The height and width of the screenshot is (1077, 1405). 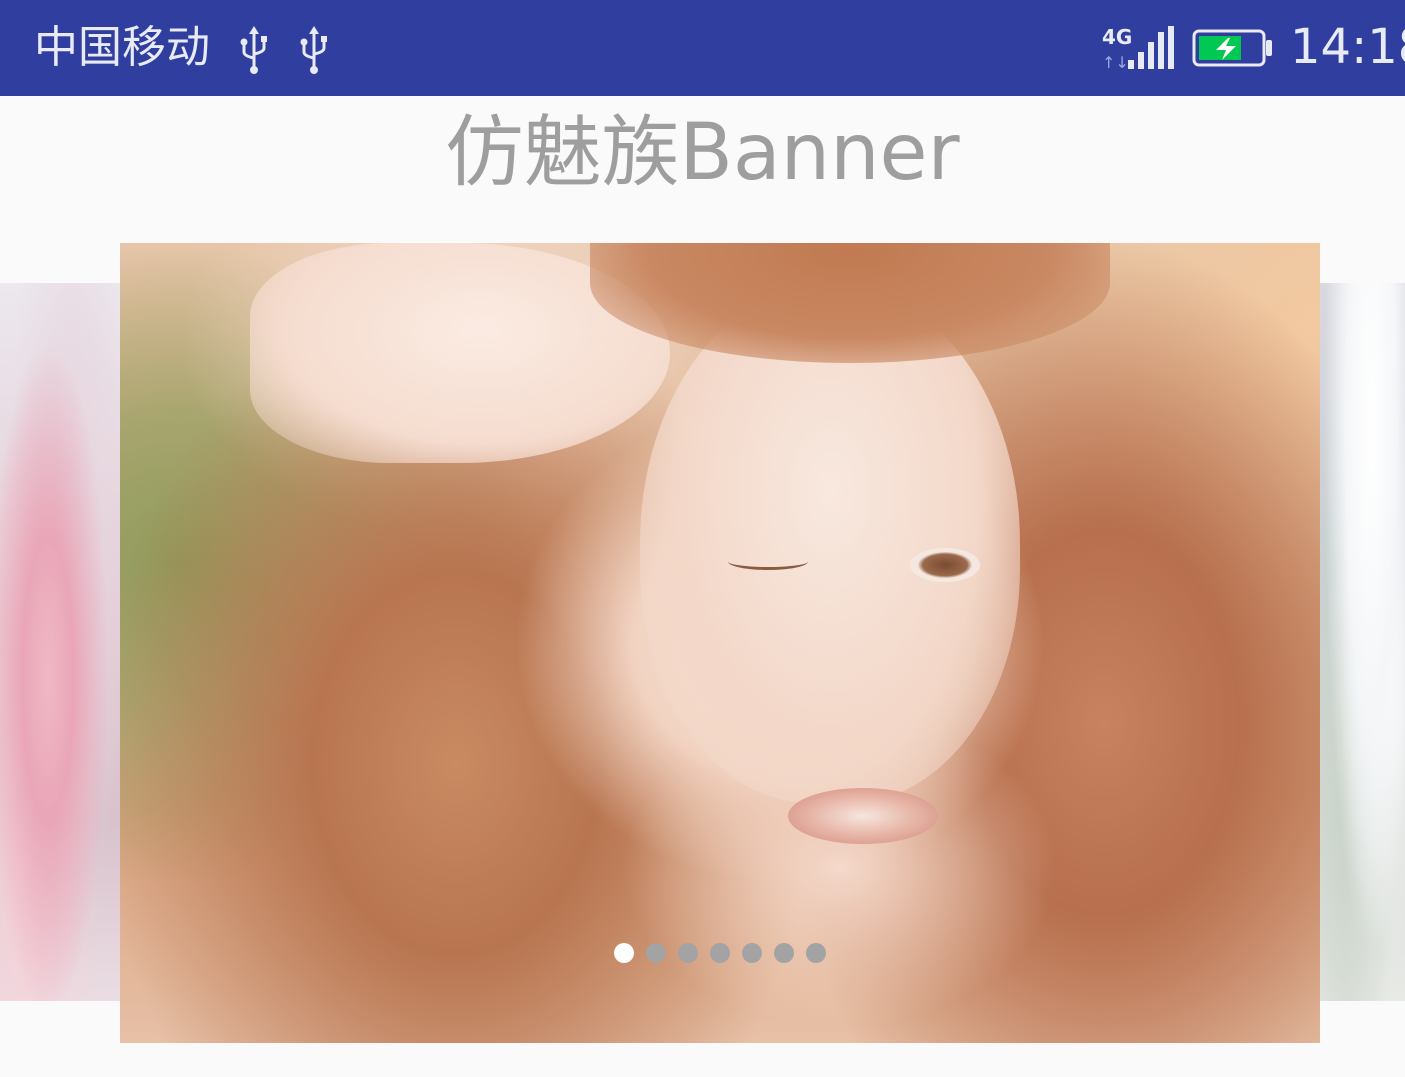 I want to click on page-title: 仿魅族Banner, so click(x=702, y=153).